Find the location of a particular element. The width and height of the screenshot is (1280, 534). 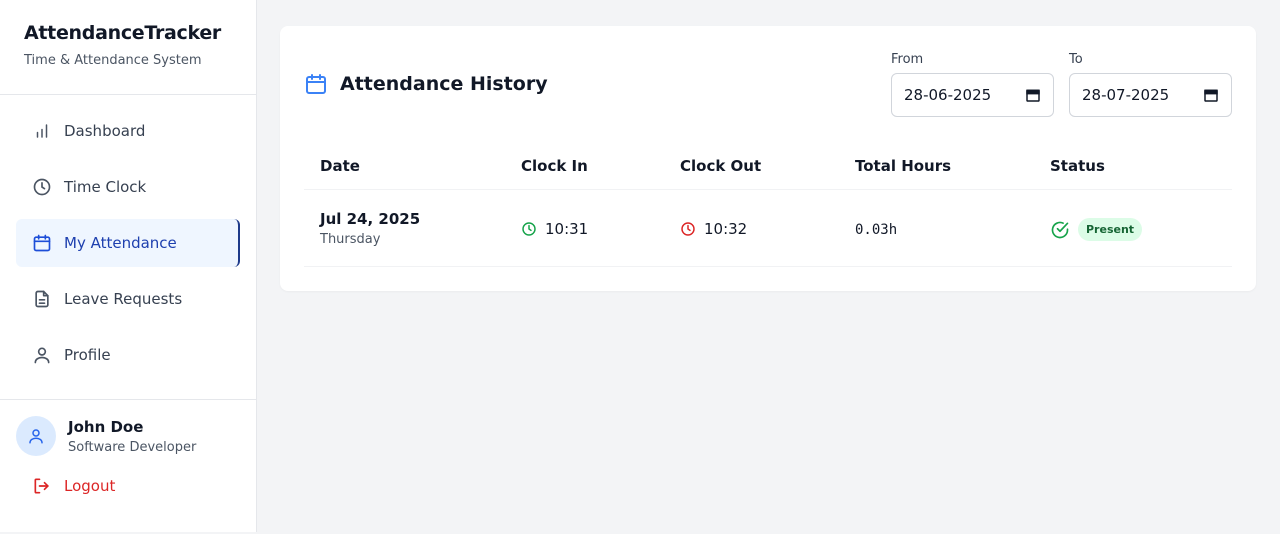

sidebar-item-profile: Profile is located at coordinates (128, 355).